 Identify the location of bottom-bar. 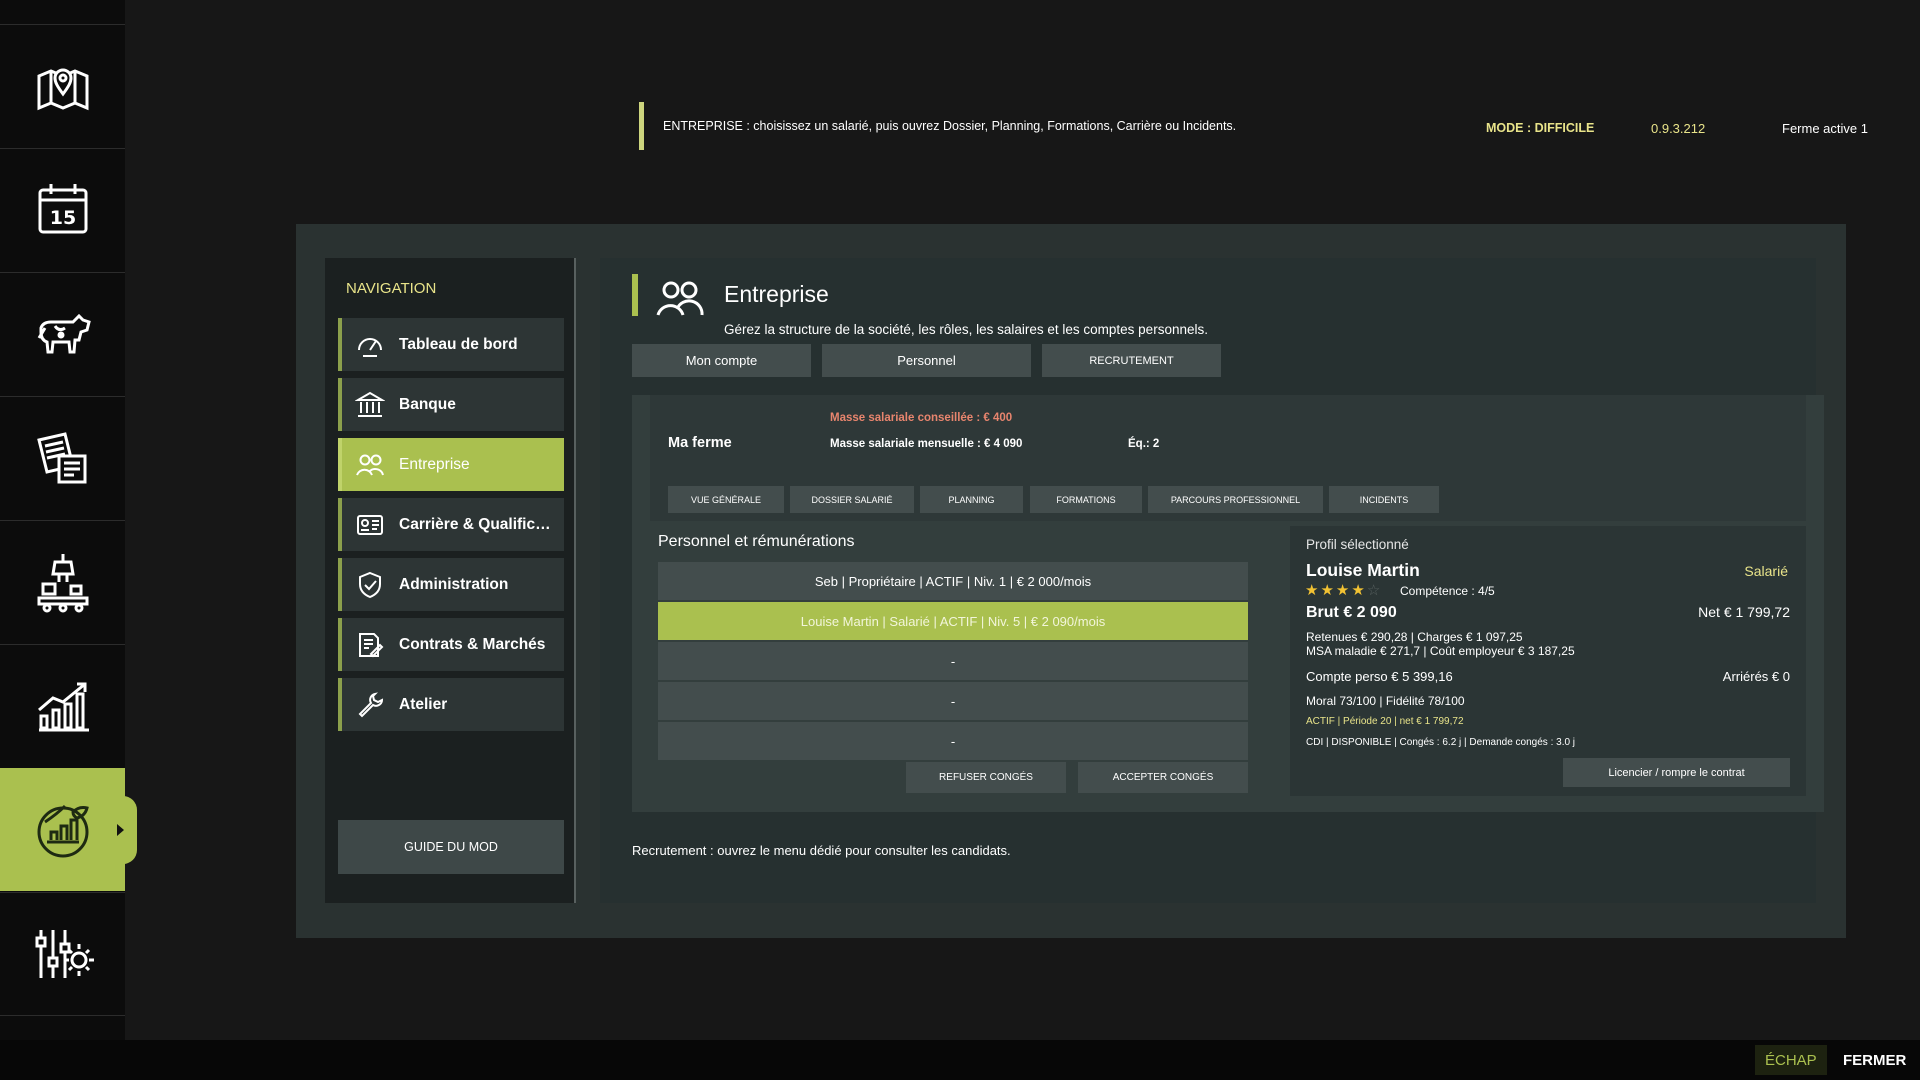
(960, 1060).